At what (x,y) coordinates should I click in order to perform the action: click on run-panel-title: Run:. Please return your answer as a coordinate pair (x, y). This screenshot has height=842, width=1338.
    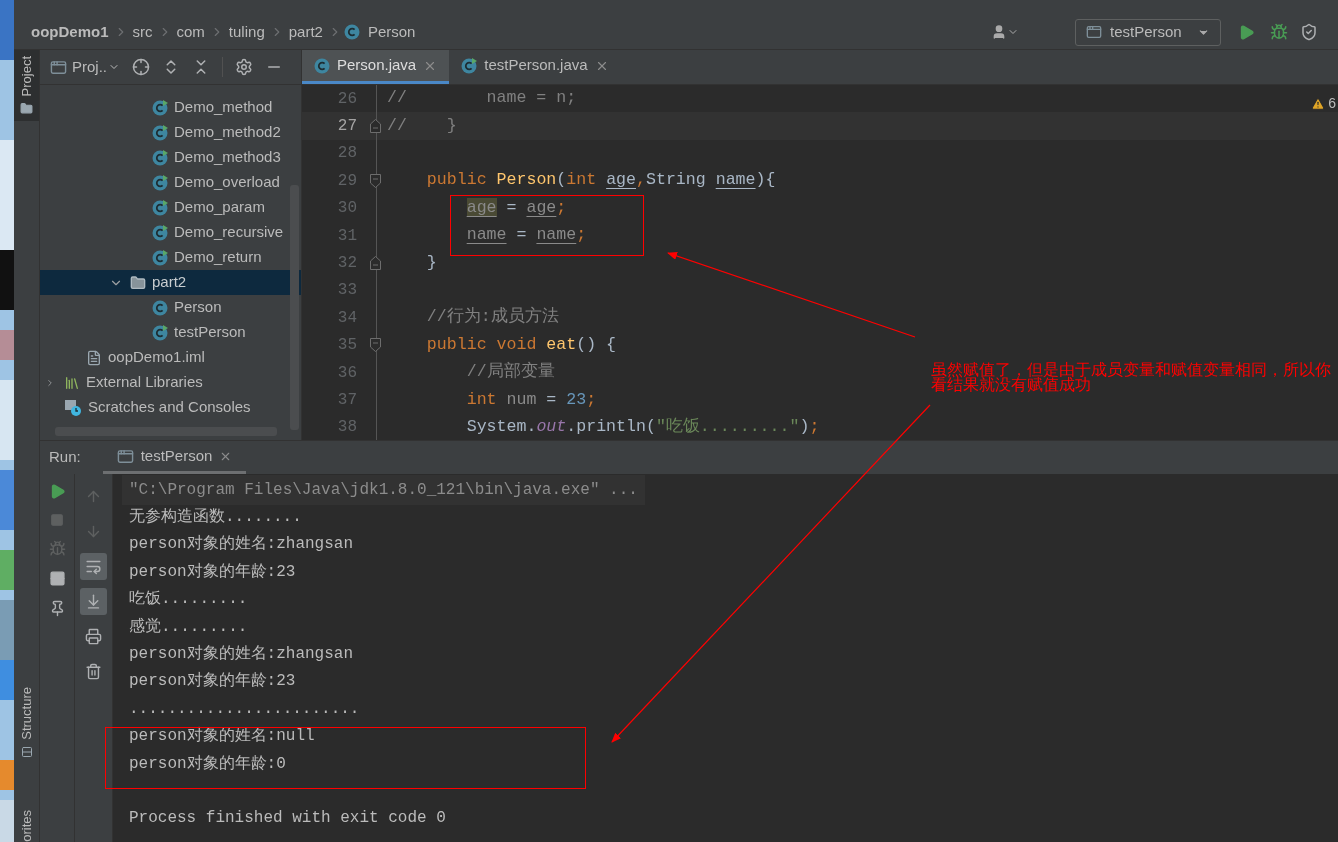
    Looking at the image, I should click on (65, 457).